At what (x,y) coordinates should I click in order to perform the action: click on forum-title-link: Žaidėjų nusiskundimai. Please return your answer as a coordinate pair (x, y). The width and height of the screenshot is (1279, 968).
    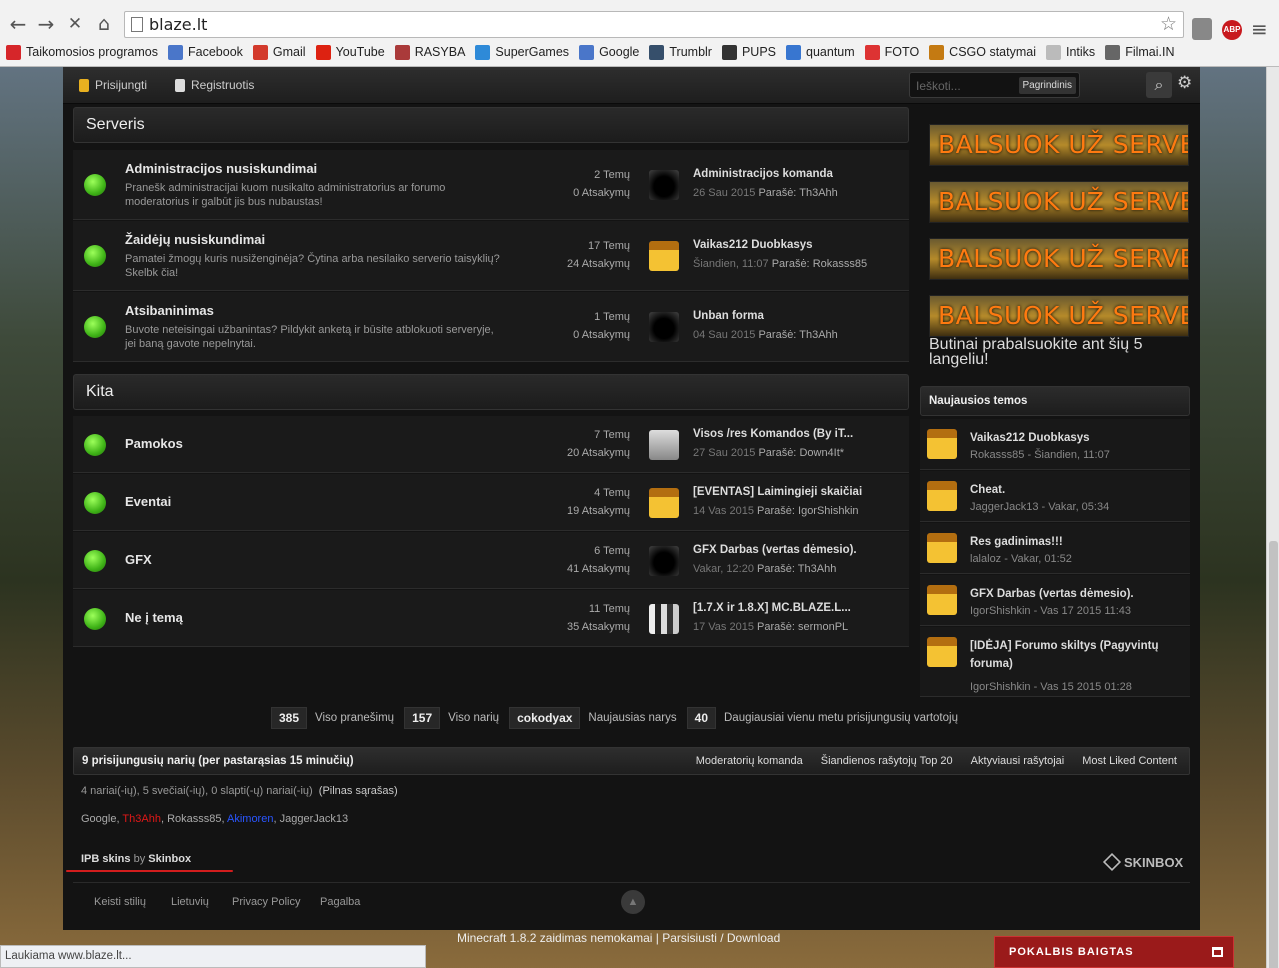
    Looking at the image, I should click on (195, 239).